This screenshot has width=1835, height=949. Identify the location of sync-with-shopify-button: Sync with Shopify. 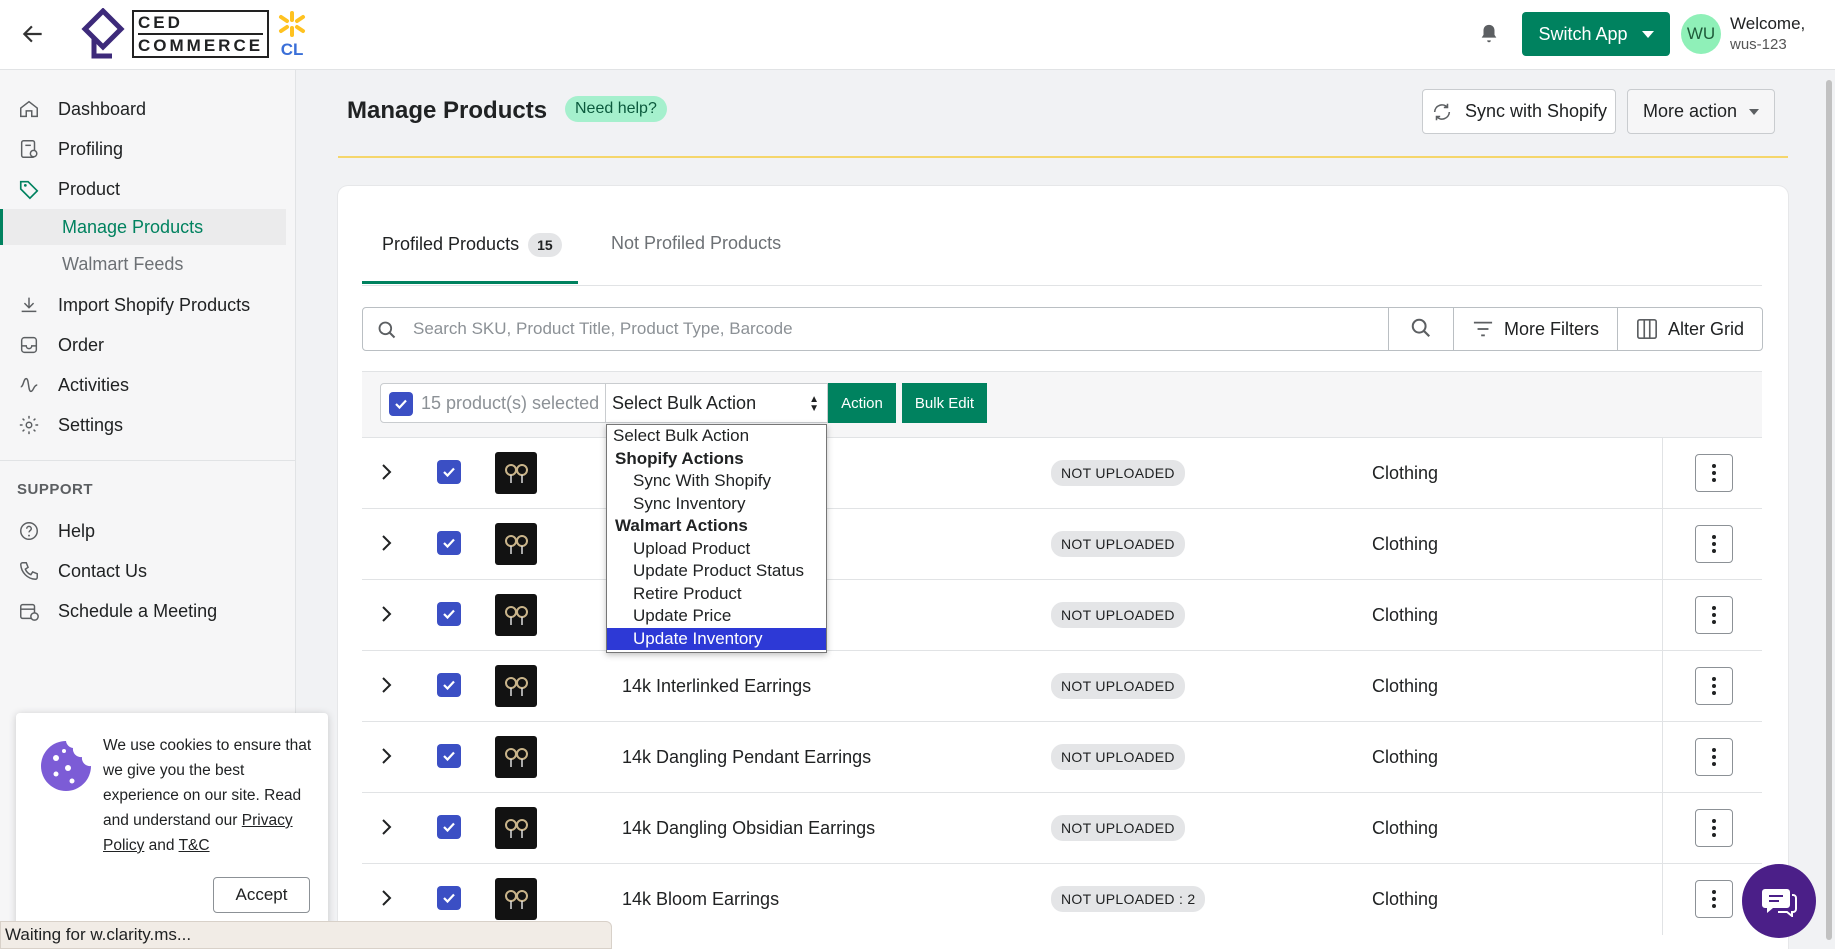
(1519, 111).